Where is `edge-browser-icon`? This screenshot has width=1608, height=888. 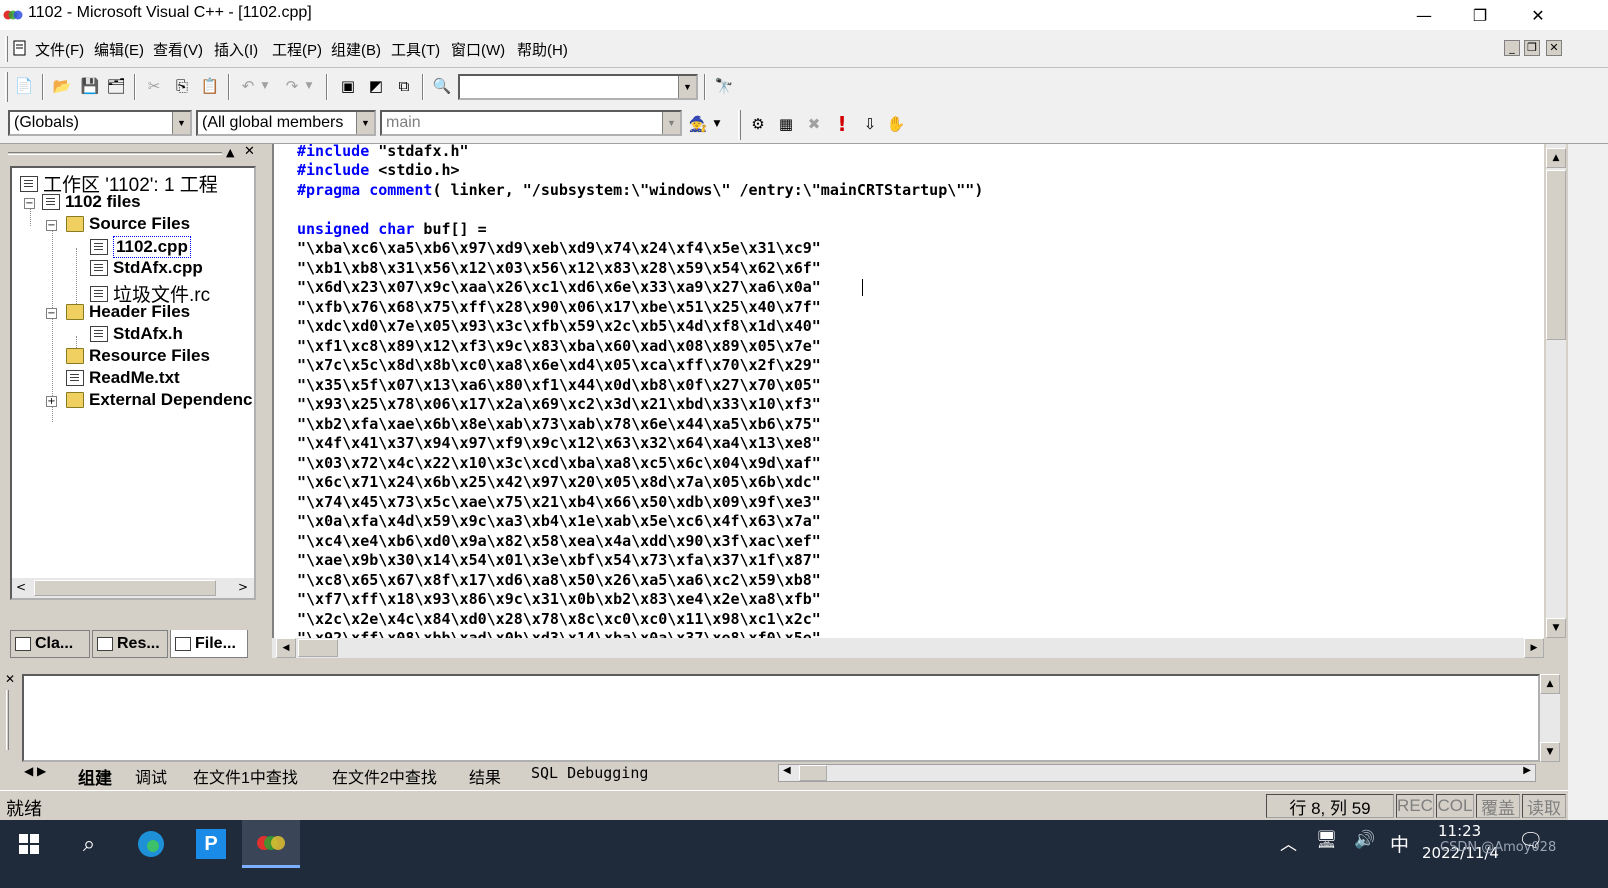
edge-browser-icon is located at coordinates (151, 844).